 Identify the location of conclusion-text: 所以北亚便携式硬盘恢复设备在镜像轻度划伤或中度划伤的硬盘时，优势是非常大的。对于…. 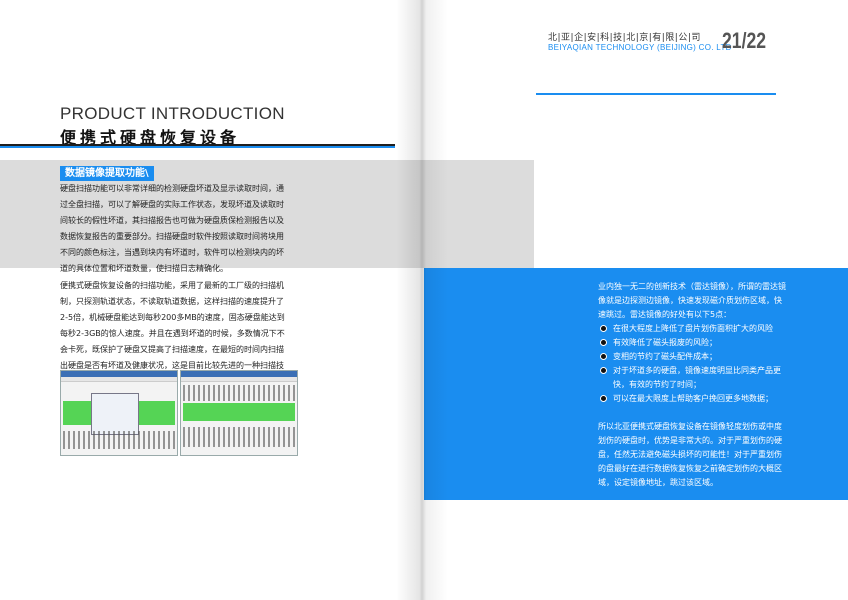
(690, 454).